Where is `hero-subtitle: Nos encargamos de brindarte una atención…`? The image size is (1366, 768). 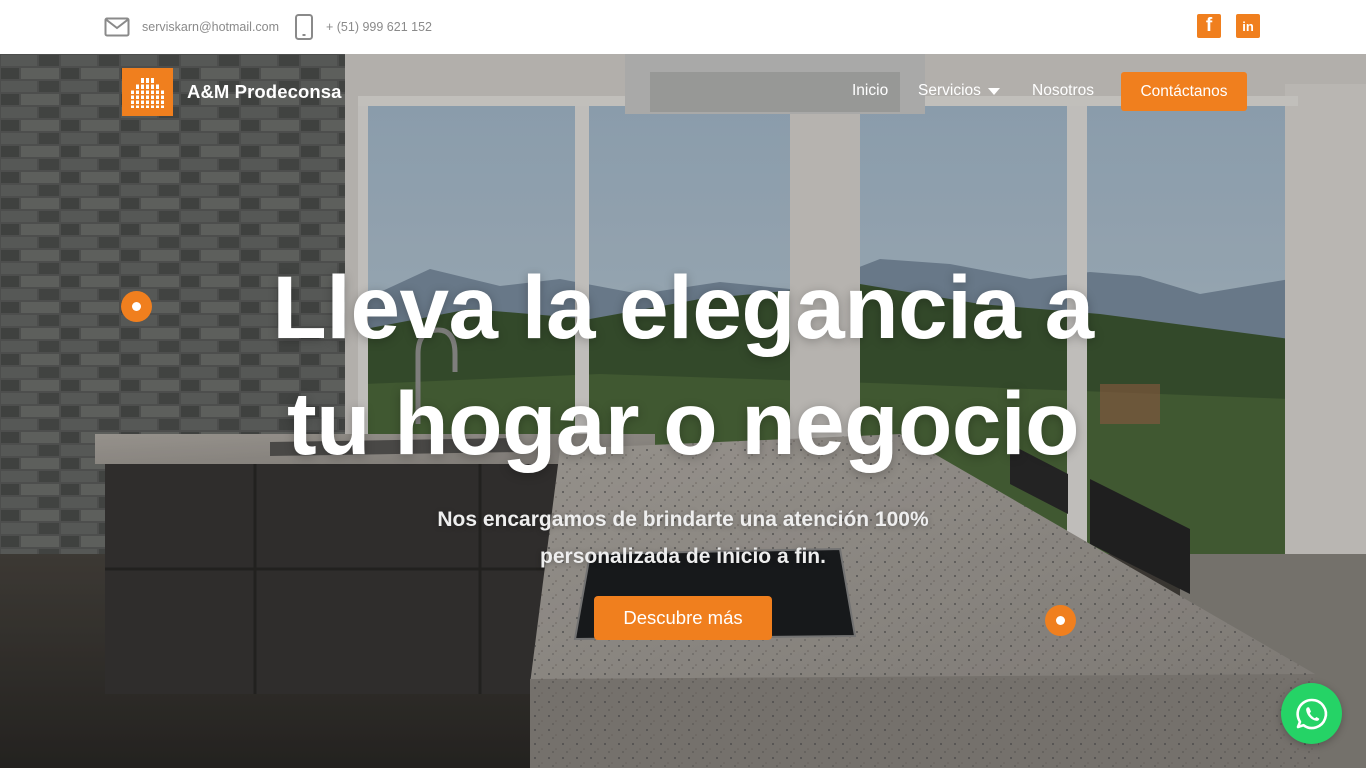
hero-subtitle: Nos encargamos de brindarte una atención… is located at coordinates (683, 538).